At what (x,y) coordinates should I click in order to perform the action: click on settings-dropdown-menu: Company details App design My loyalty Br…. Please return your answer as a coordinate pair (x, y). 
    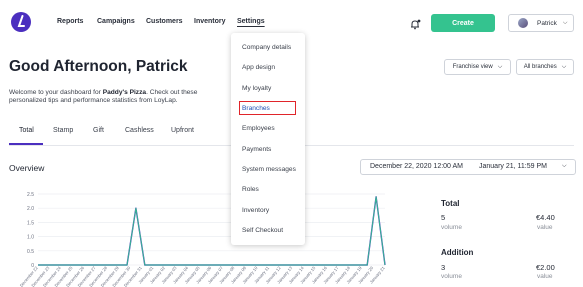
    Looking at the image, I should click on (268, 139).